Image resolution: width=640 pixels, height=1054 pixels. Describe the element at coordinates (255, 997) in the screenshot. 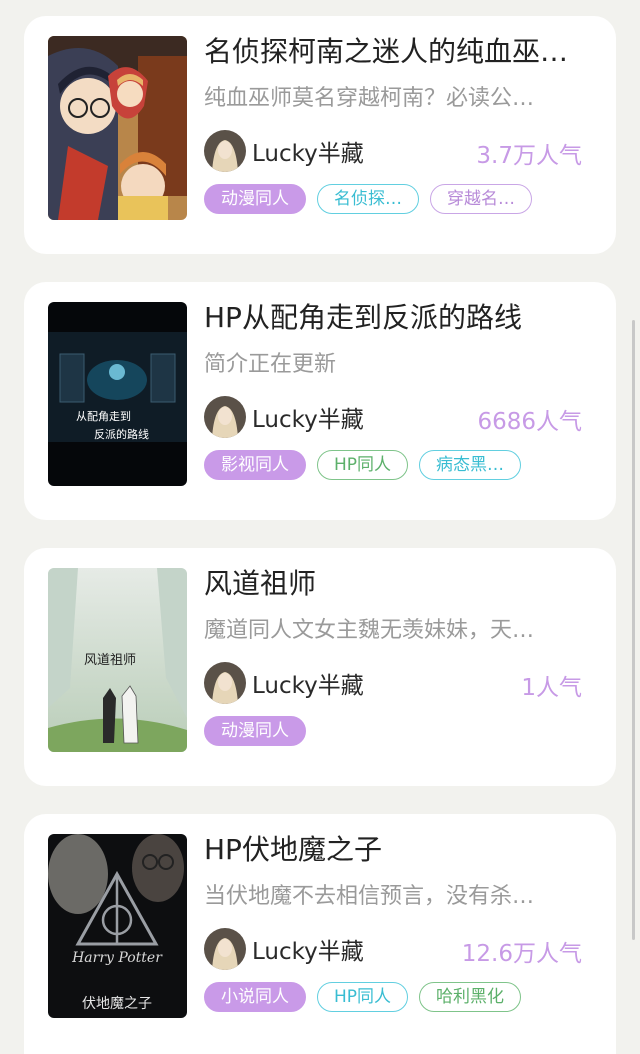

I see `tag-chip: 小说同人` at that location.